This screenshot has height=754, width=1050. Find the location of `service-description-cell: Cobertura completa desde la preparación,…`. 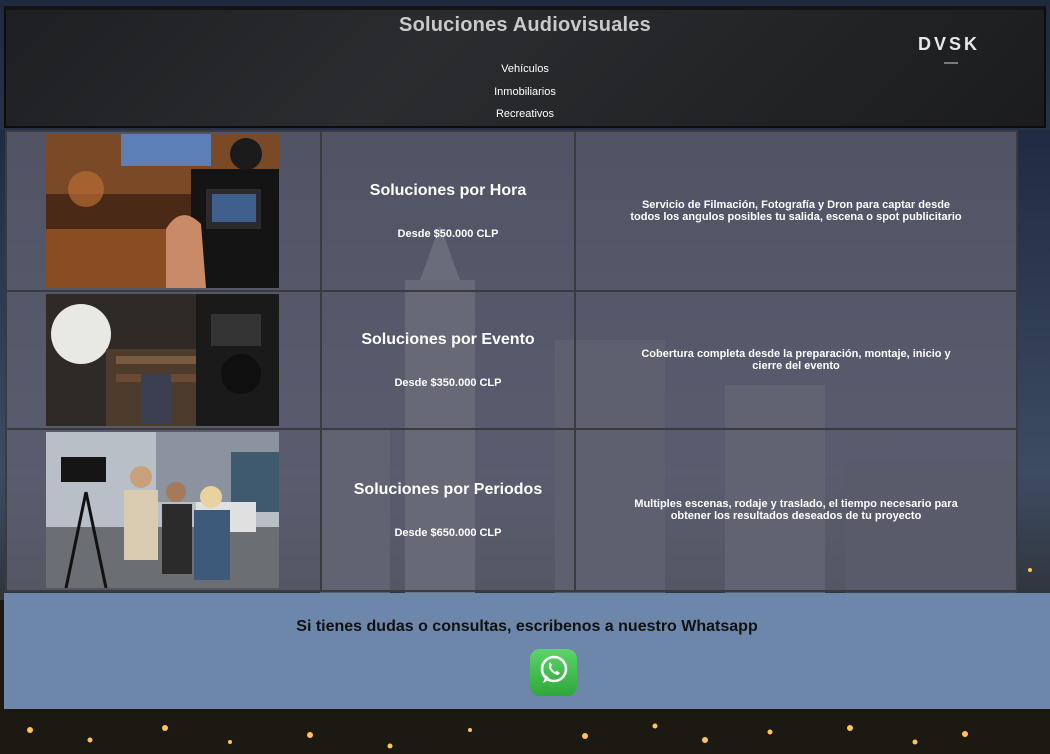

service-description-cell: Cobertura completa desde la preparación,… is located at coordinates (796, 360).